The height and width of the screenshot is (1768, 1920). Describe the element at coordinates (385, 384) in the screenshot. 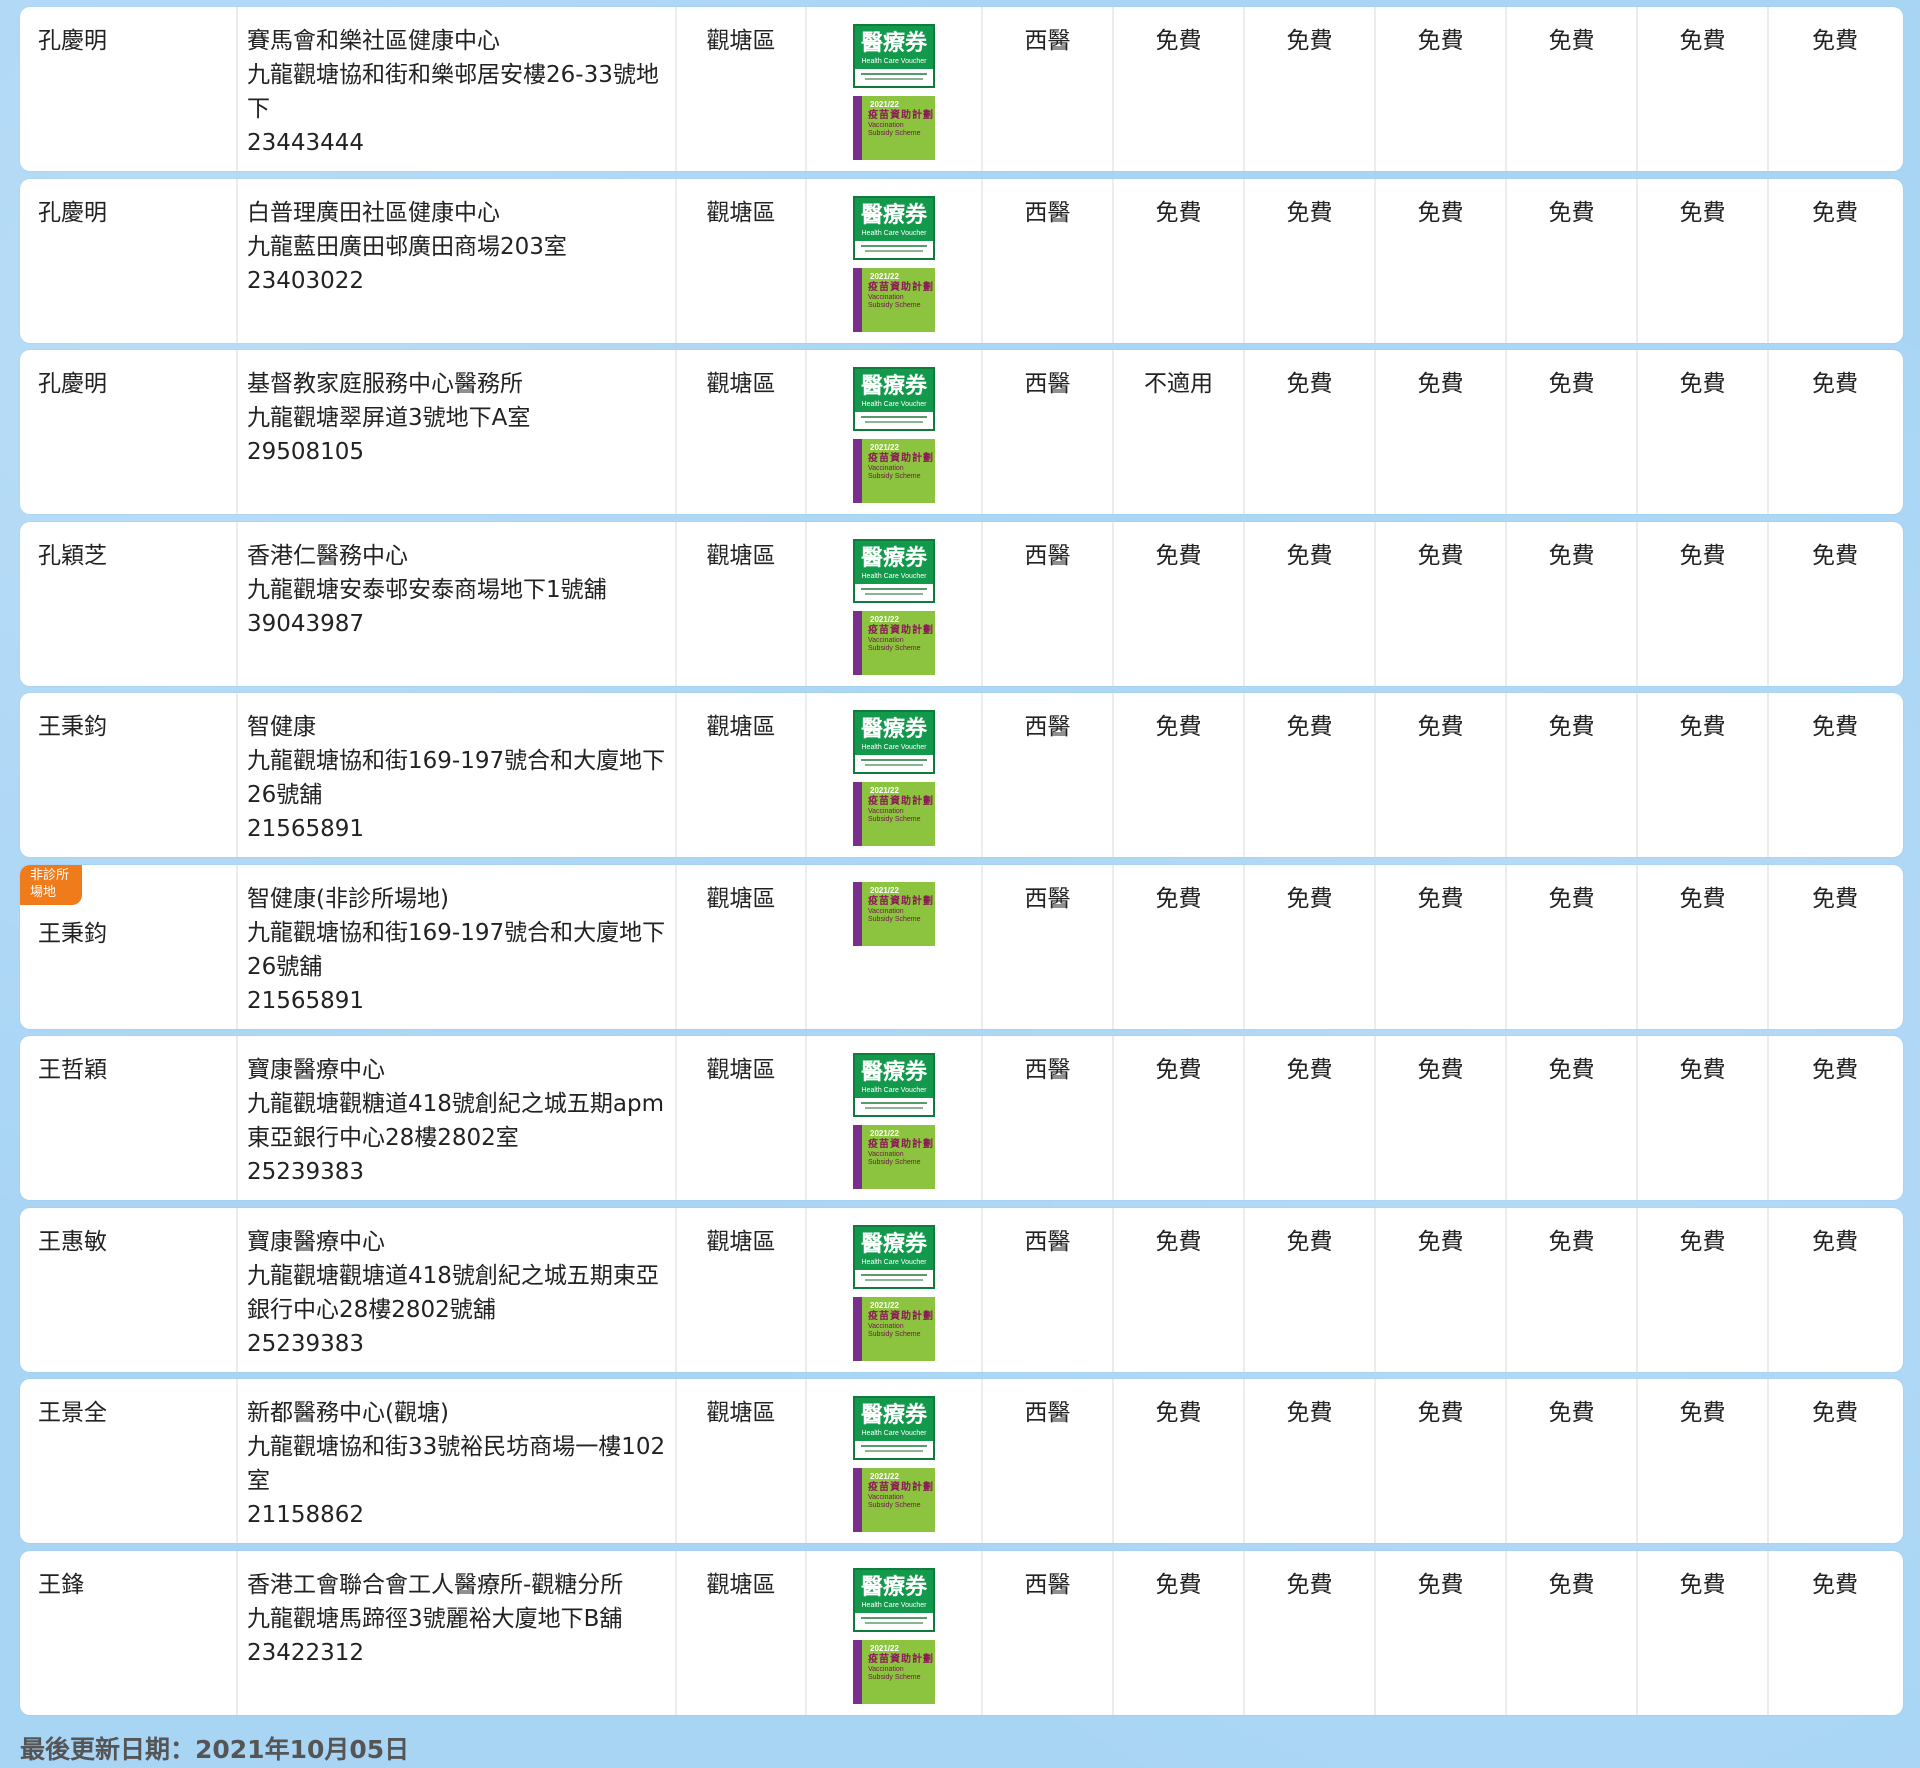

I see `clinic-name: 基督教家庭服務中心醫務所` at that location.